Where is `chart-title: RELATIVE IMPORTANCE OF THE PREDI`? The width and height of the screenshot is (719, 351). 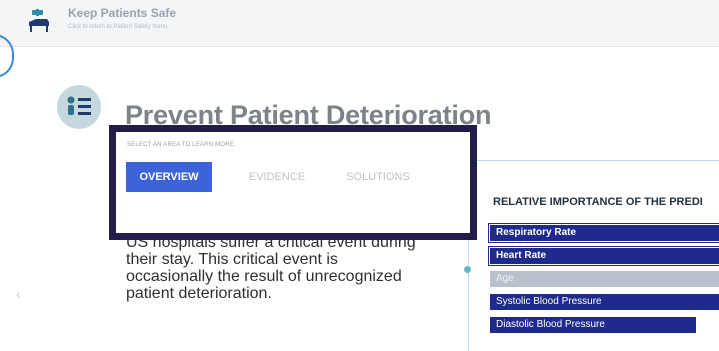
chart-title: RELATIVE IMPORTANCE OF THE PREDI is located at coordinates (598, 202).